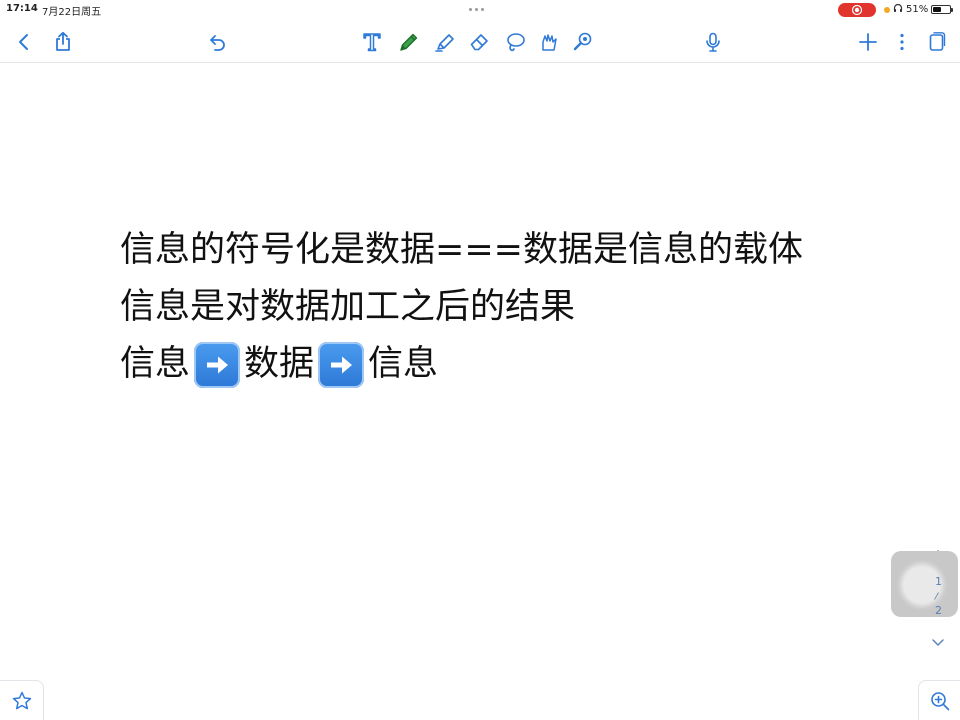 The image size is (960, 720). What do you see at coordinates (63, 42) in the screenshot?
I see `share-icon` at bounding box center [63, 42].